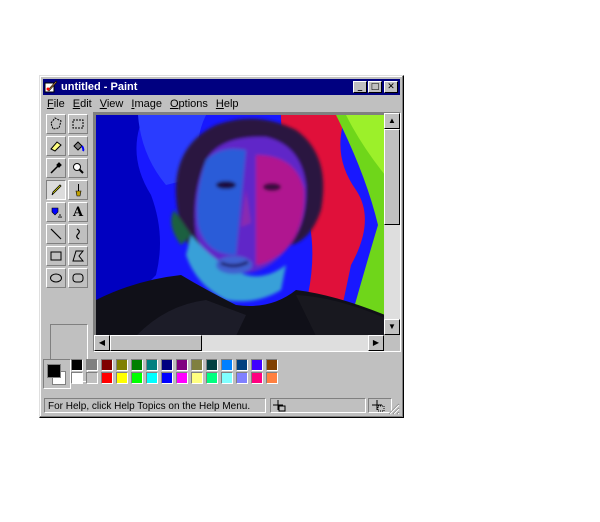 This screenshot has width=600, height=522. I want to click on foreground-color-swatch, so click(54, 371).